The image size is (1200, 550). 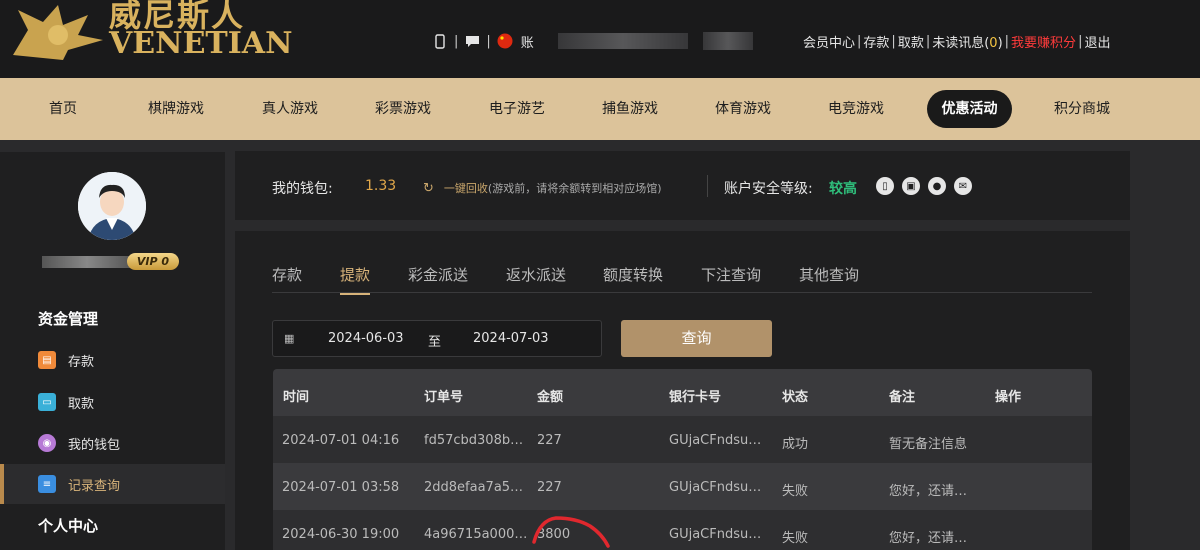 I want to click on security-level-value: 较高, so click(x=843, y=189).